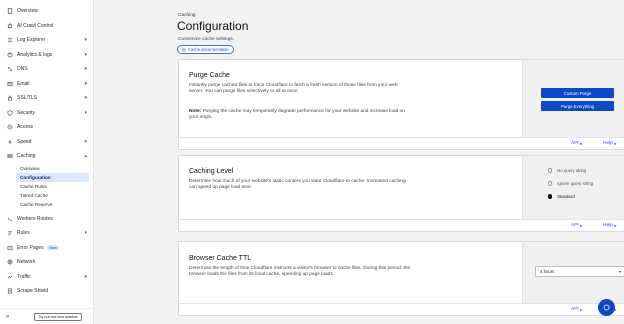  What do you see at coordinates (9, 98) in the screenshot?
I see `lock-icon` at bounding box center [9, 98].